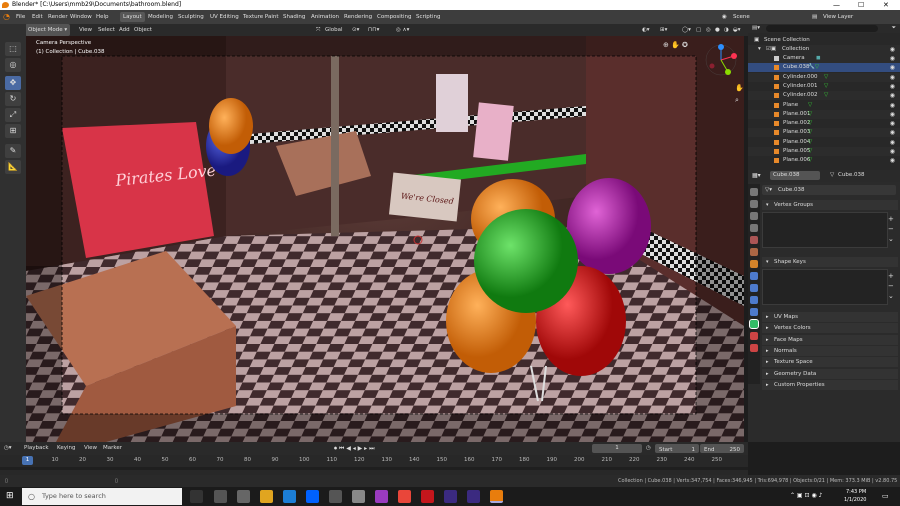 This screenshot has height=506, width=900. Describe the element at coordinates (830, 262) in the screenshot. I see `panel-shape-keys: ▾ Shape Keys` at that location.